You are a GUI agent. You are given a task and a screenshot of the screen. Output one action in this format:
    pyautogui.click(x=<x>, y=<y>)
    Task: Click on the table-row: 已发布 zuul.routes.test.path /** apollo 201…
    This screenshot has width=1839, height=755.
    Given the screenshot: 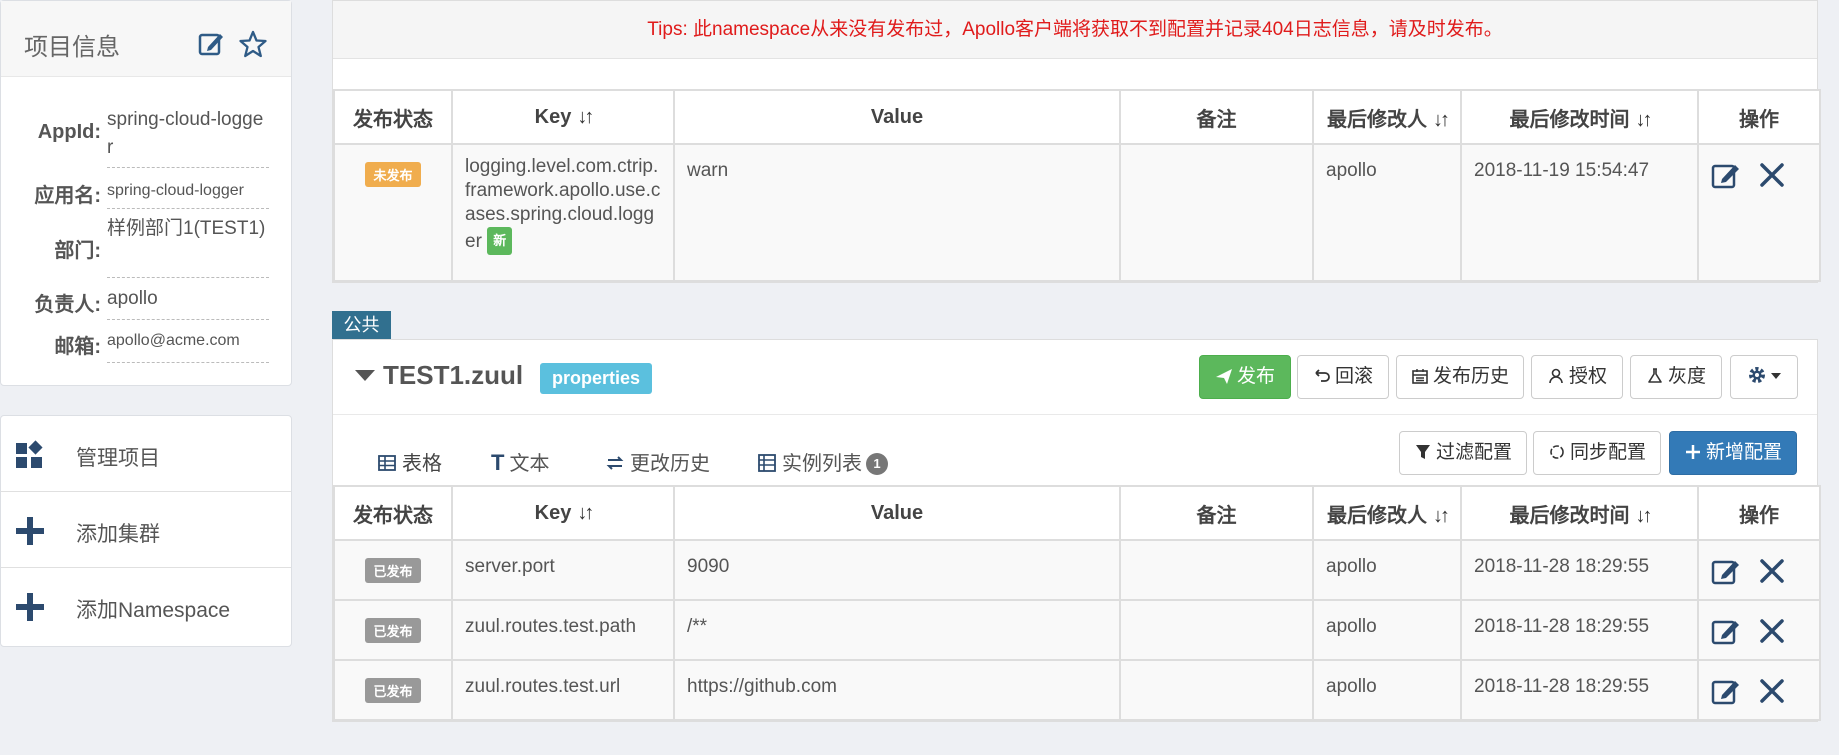 What is the action you would take?
    pyautogui.click(x=1077, y=630)
    